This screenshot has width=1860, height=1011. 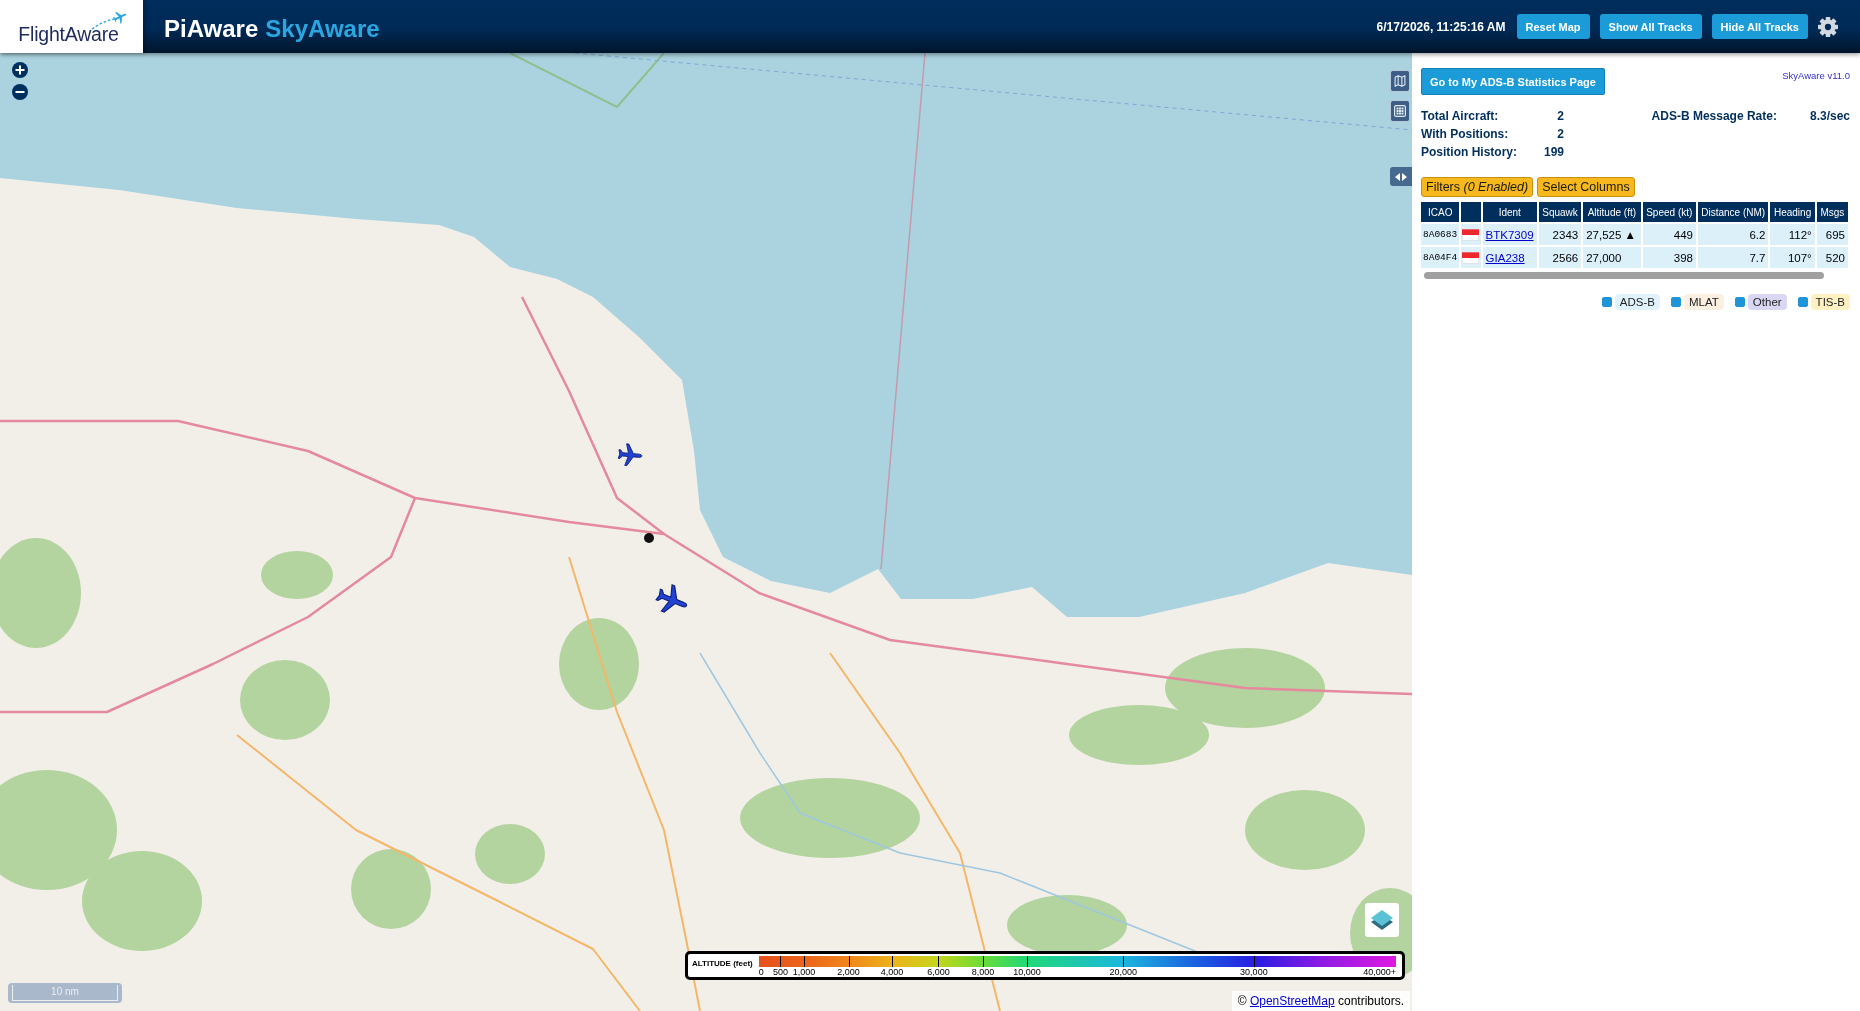 I want to click on layers-icon, so click(x=1382, y=920).